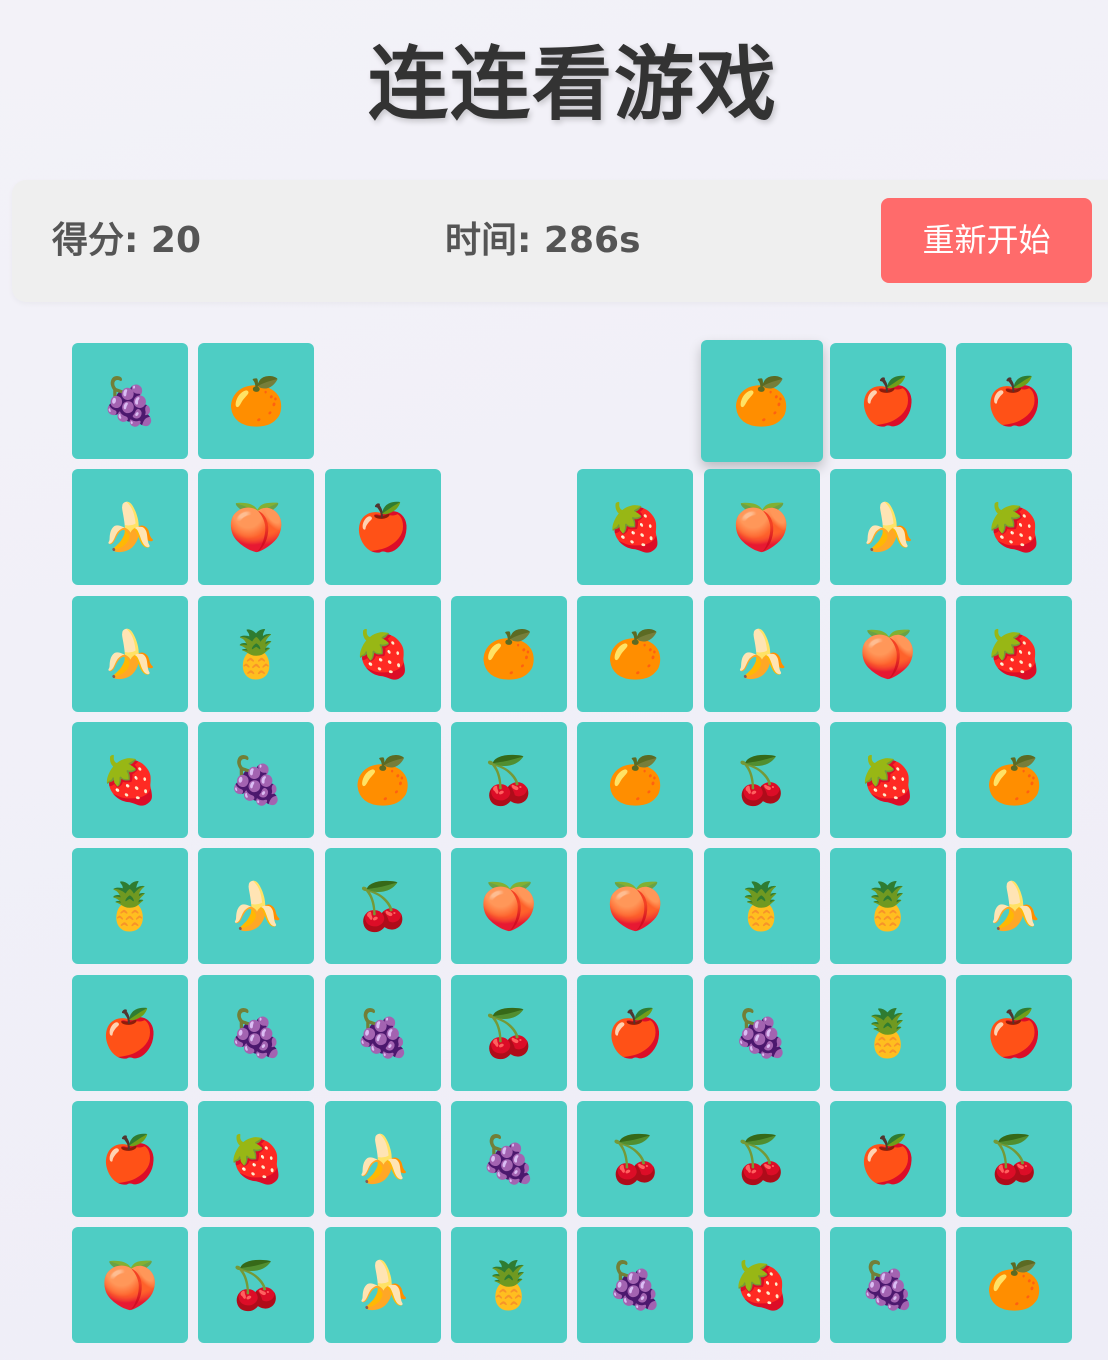 The width and height of the screenshot is (1108, 1360). I want to click on timer-display: 时间: 286s, so click(543, 240).